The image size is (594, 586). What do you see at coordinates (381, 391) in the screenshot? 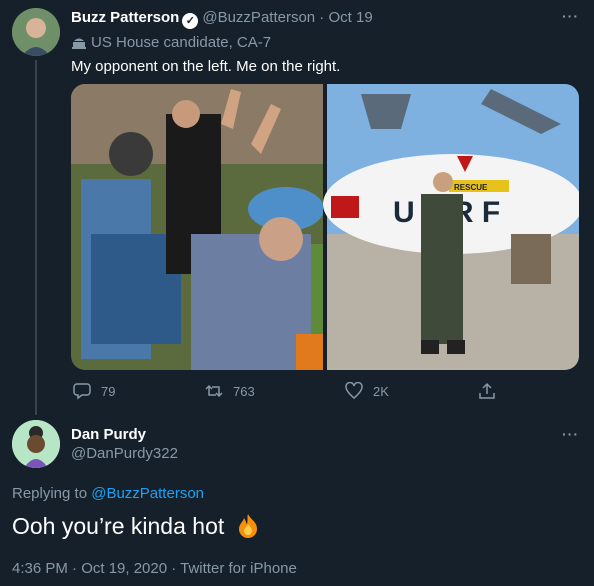
I see `like-count: 2K` at bounding box center [381, 391].